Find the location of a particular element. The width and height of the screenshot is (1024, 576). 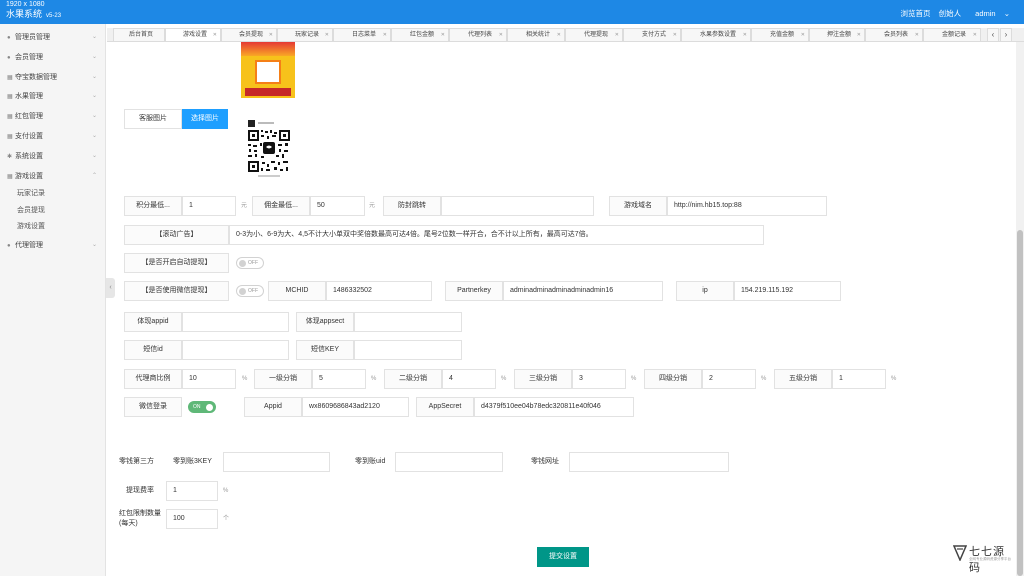

tab-log-menu: 日志菜单 ✕ is located at coordinates (362, 34).